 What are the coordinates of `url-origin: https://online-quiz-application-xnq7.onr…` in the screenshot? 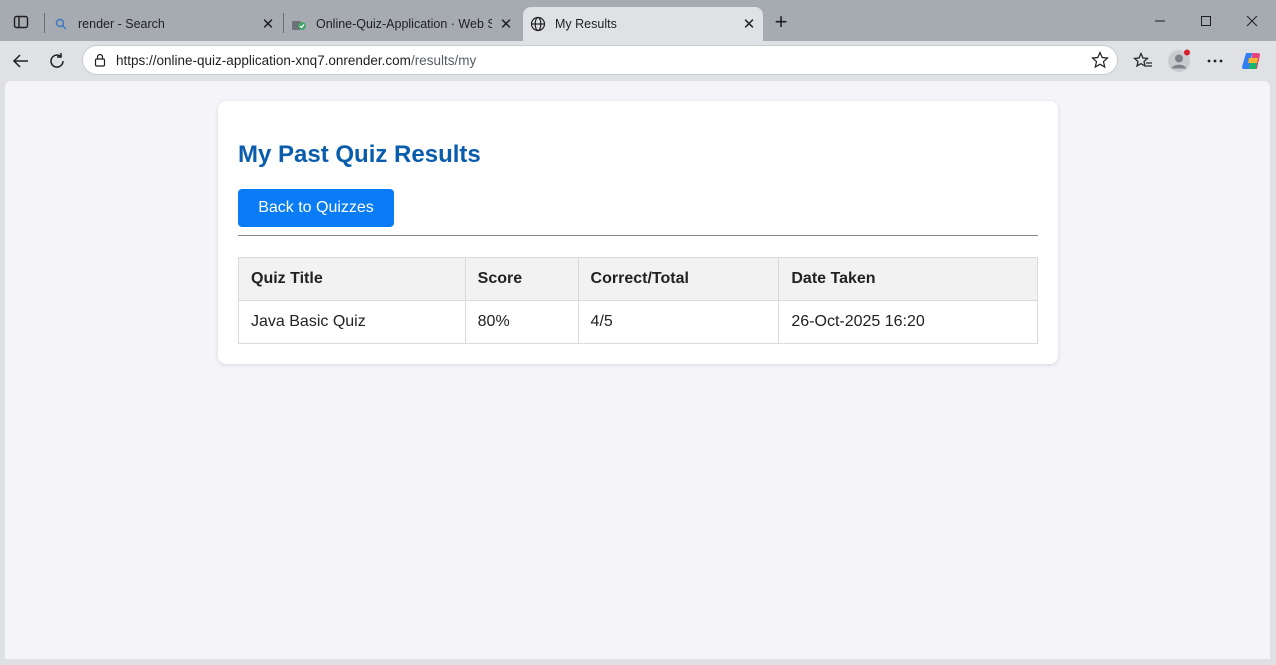 It's located at (263, 60).